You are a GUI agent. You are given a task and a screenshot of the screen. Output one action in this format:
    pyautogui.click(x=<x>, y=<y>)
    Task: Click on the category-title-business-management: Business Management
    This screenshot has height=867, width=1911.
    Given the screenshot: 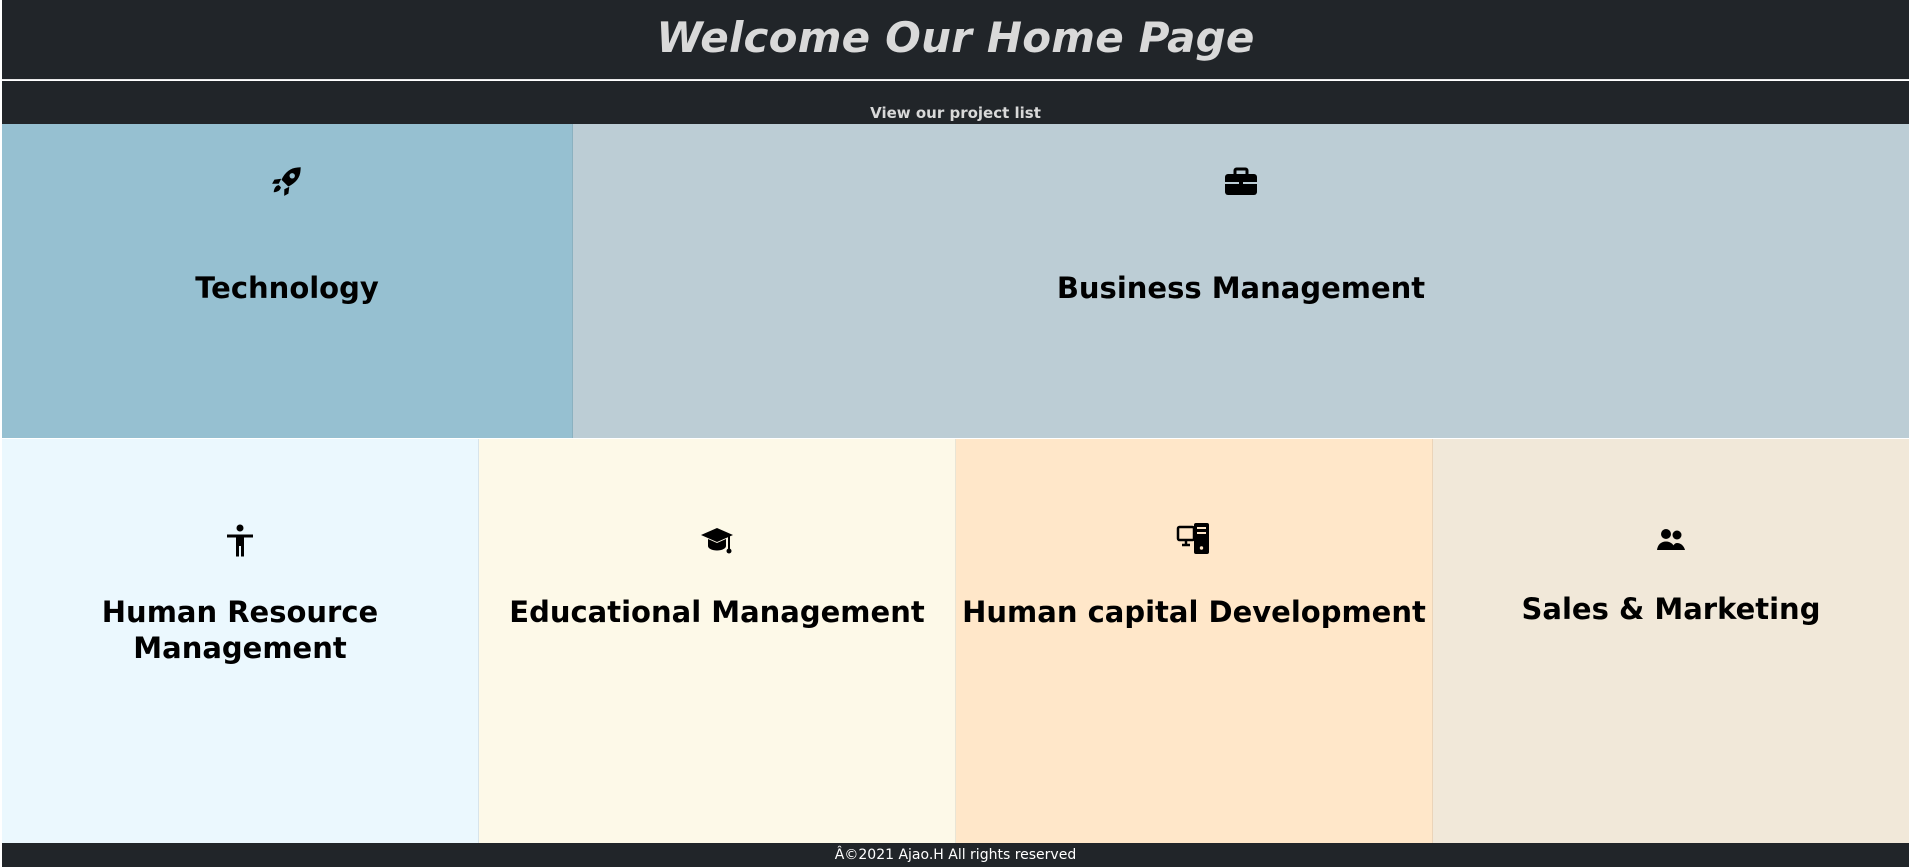 What is the action you would take?
    pyautogui.click(x=1241, y=288)
    